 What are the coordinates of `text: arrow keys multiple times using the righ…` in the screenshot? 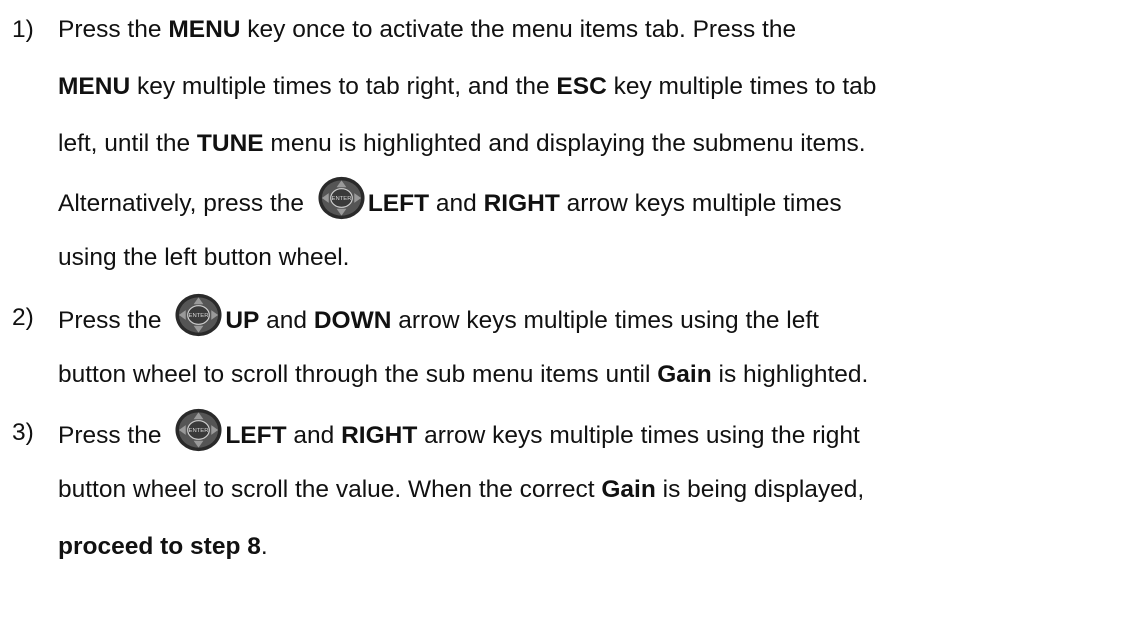 It's located at (638, 435).